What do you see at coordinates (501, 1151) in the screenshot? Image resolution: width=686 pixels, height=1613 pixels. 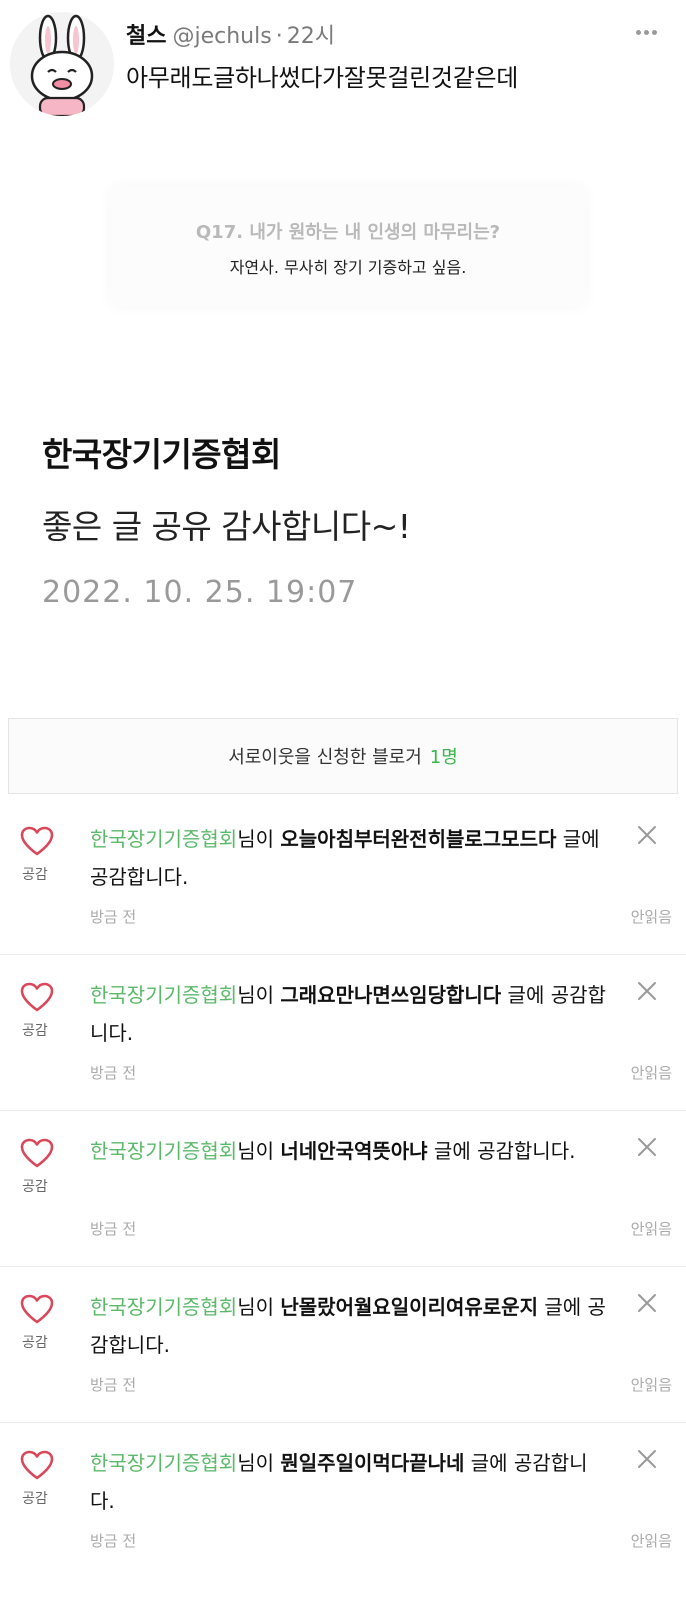 I see `notification-suffix: 글에 공감합니다.` at bounding box center [501, 1151].